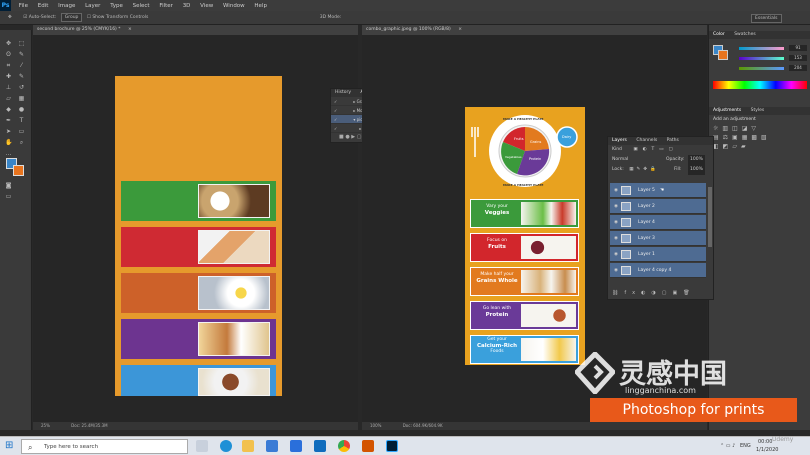 This screenshot has height=455, width=810. I want to click on kind-filter: Kind, so click(617, 149).